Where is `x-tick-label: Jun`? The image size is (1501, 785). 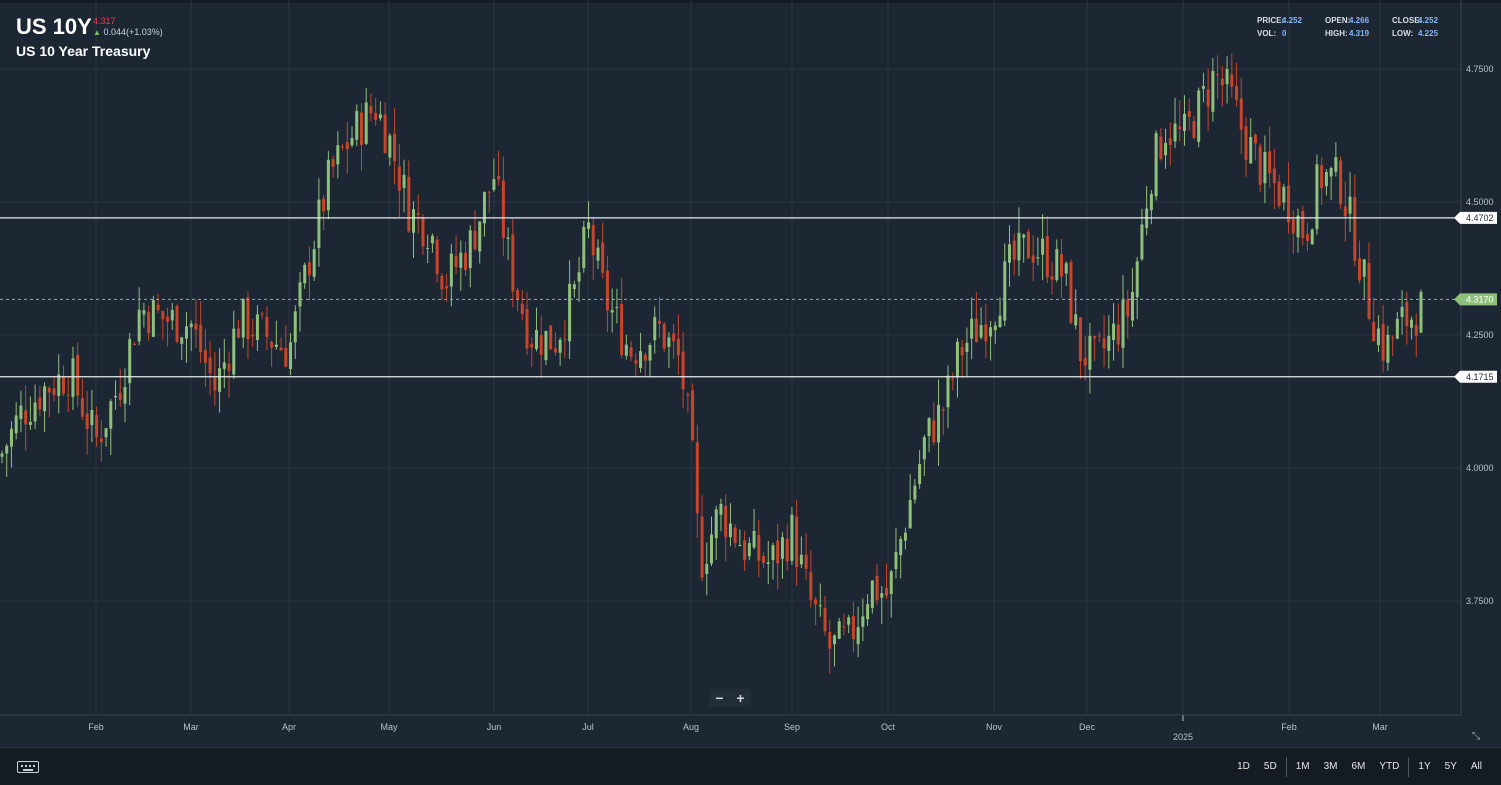 x-tick-label: Jun is located at coordinates (494, 727).